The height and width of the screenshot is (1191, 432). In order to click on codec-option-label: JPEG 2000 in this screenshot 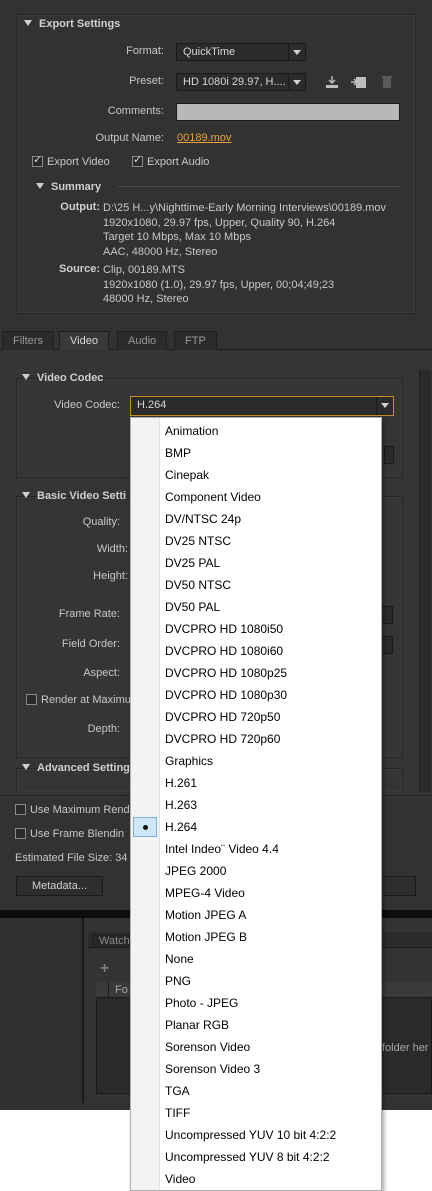, I will do `click(196, 871)`.